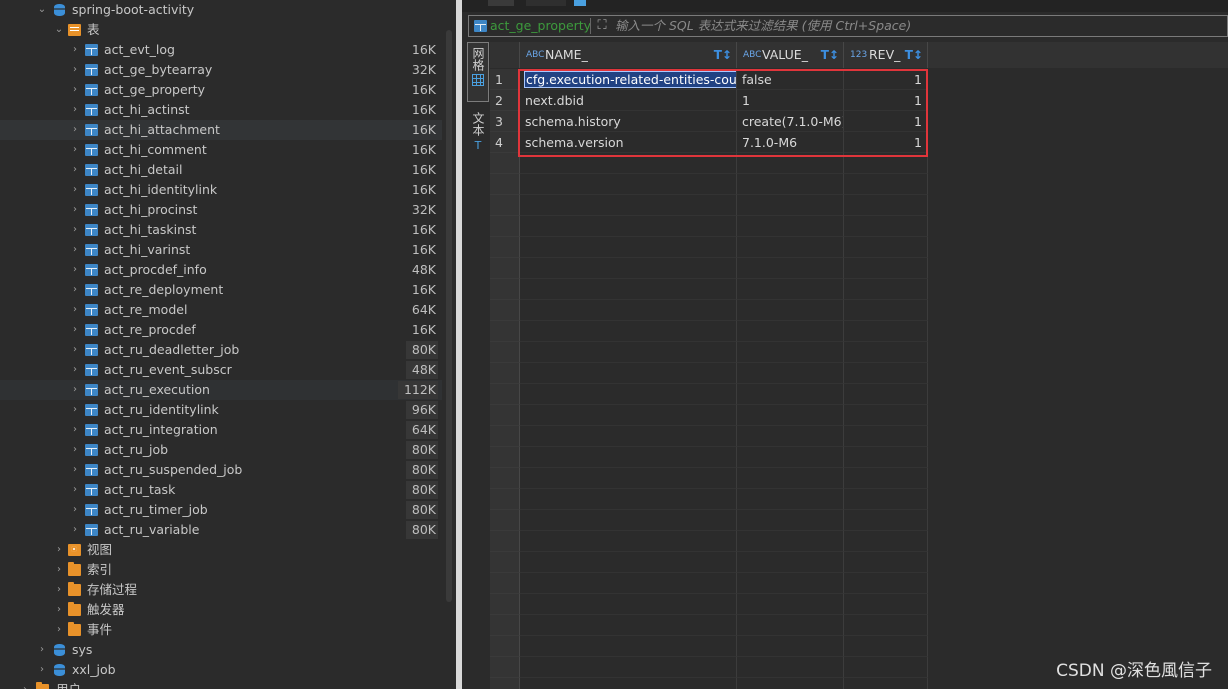 The width and height of the screenshot is (1228, 689). I want to click on cell-name: schema.version, so click(628, 142).